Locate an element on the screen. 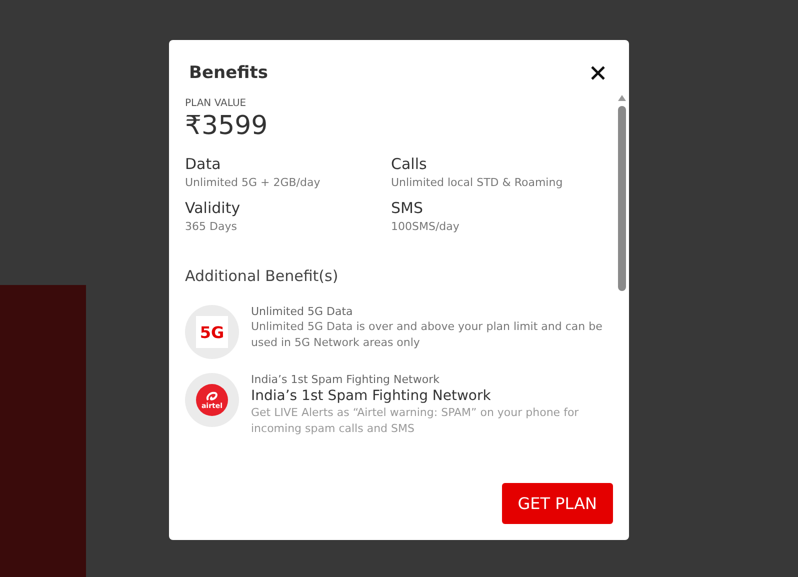 This screenshot has height=577, width=798. section-title: Additional Benefit(s) is located at coordinates (262, 276).